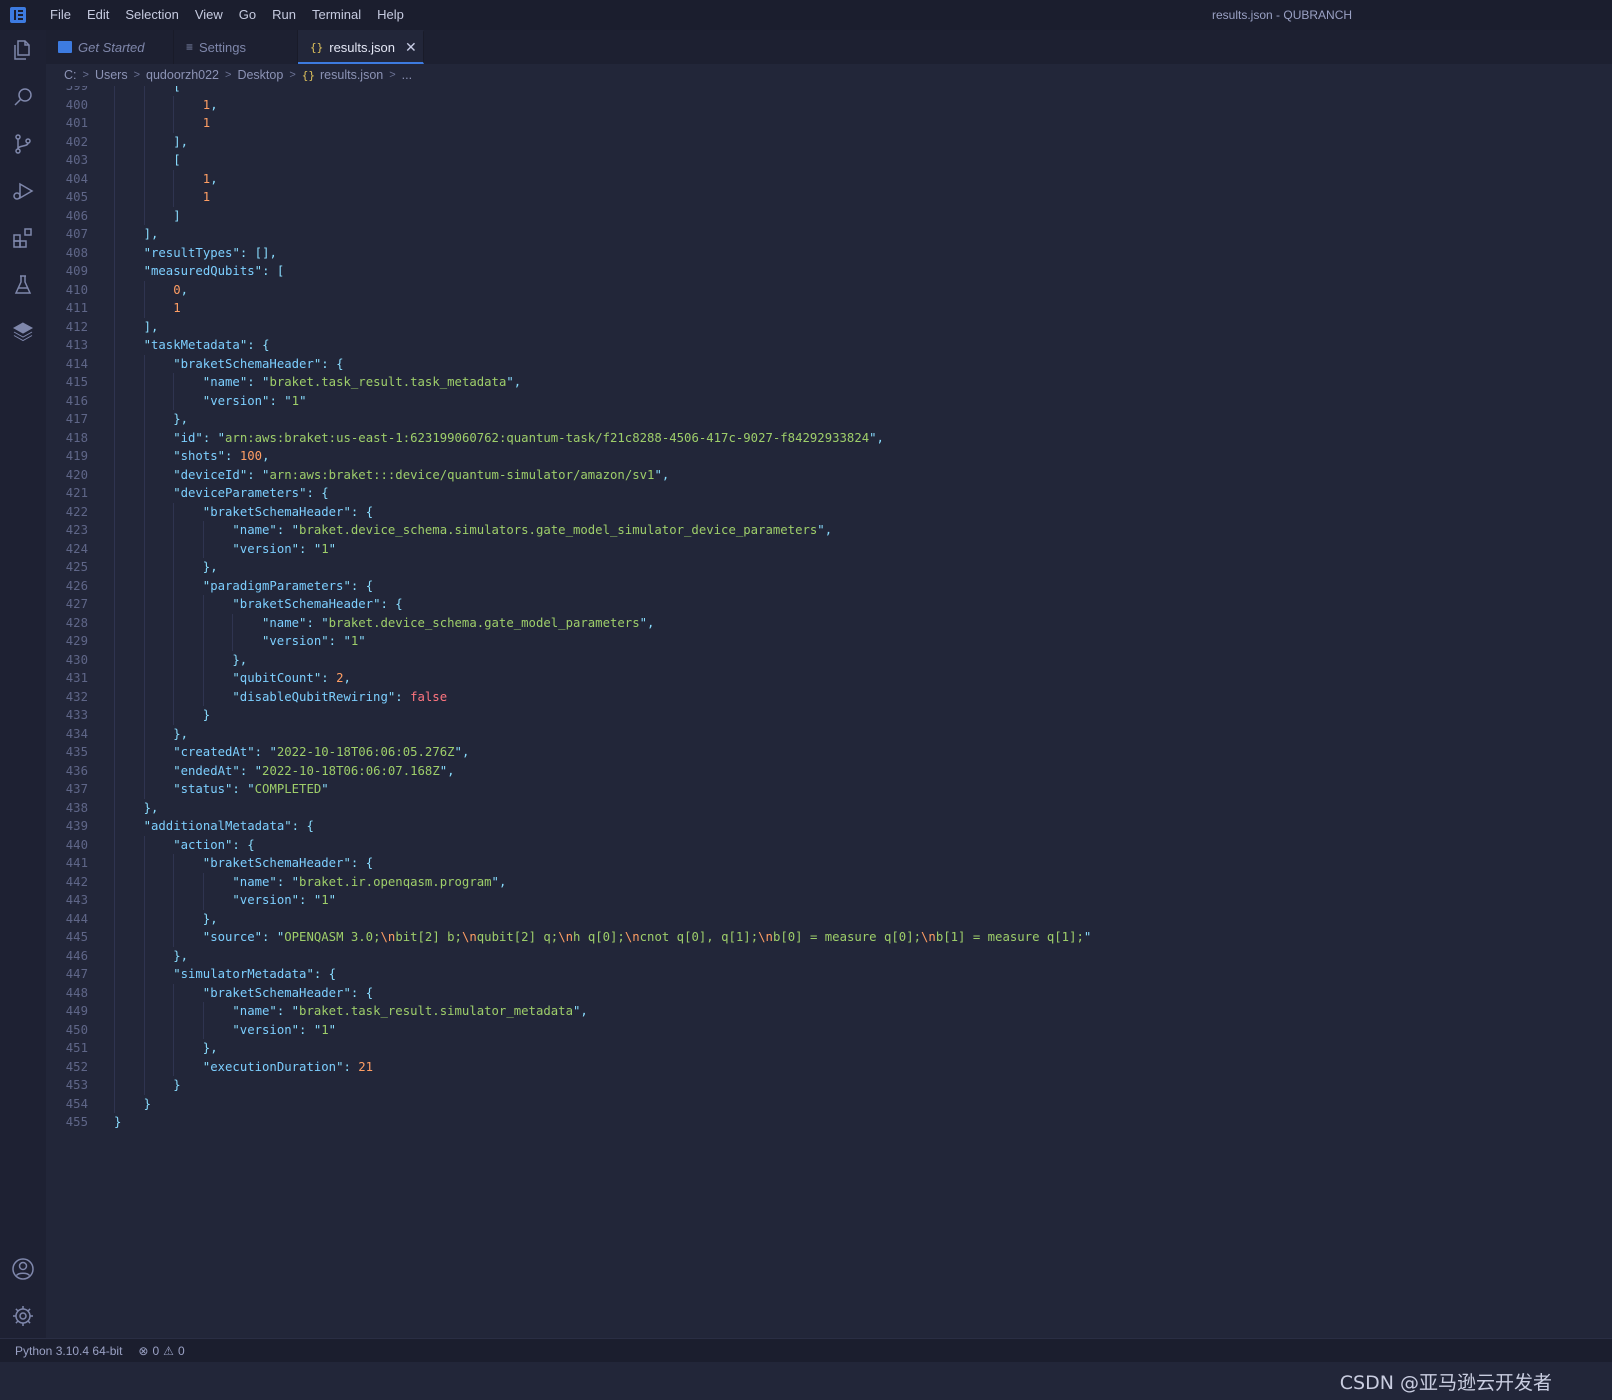 The height and width of the screenshot is (1400, 1612). Describe the element at coordinates (829, 1085) in the screenshot. I see `code-line: 453}` at that location.